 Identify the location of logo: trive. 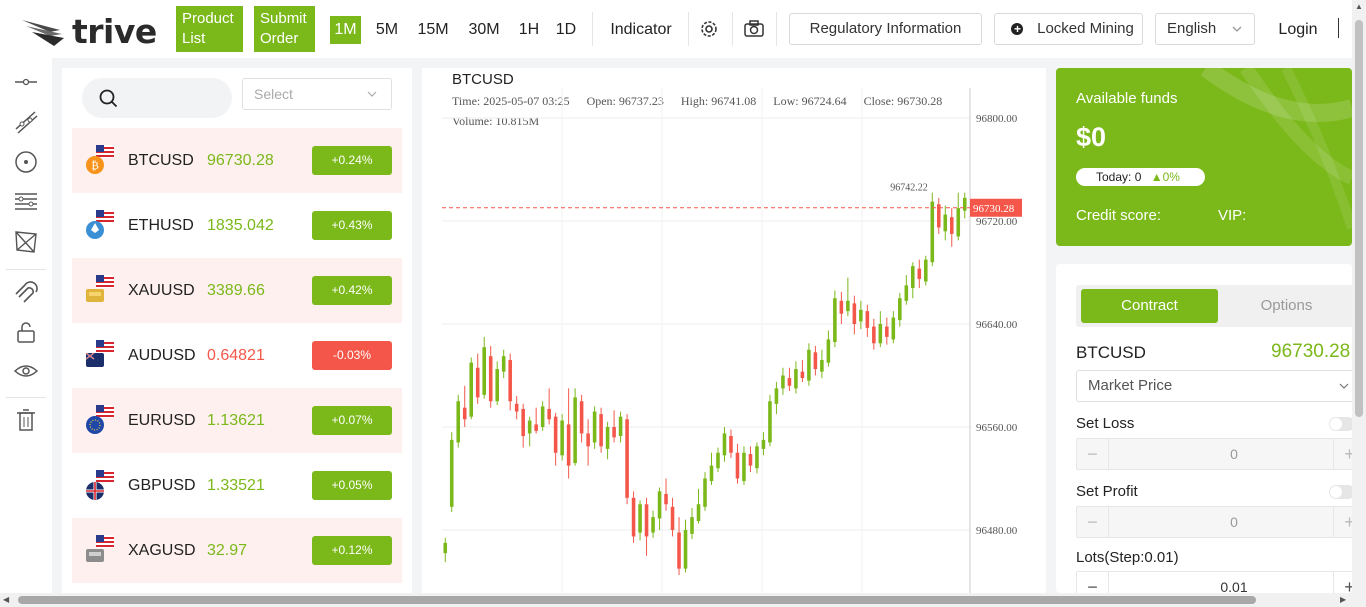
(88, 31).